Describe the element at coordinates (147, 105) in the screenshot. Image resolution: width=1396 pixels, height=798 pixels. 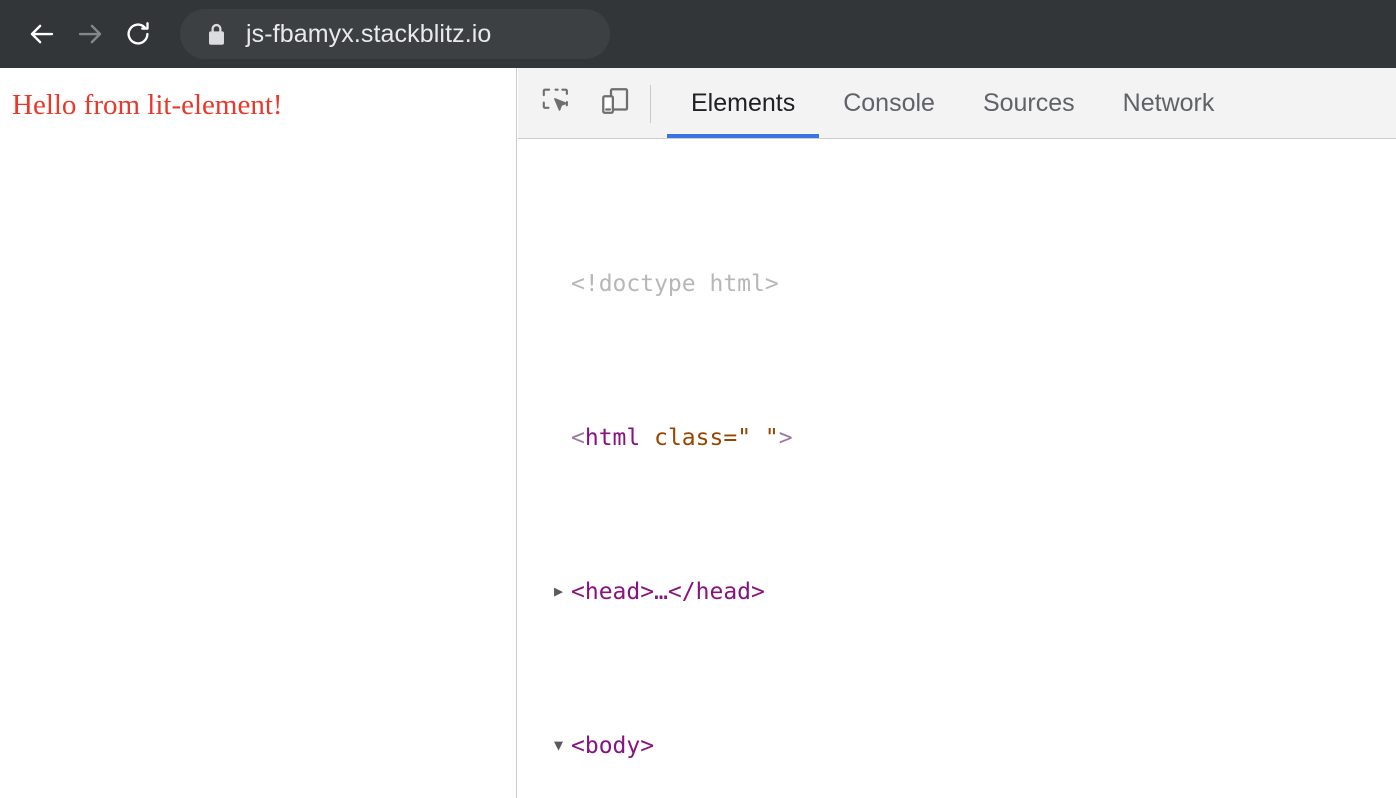
I see `page-heading: Hello from lit-element!` at that location.